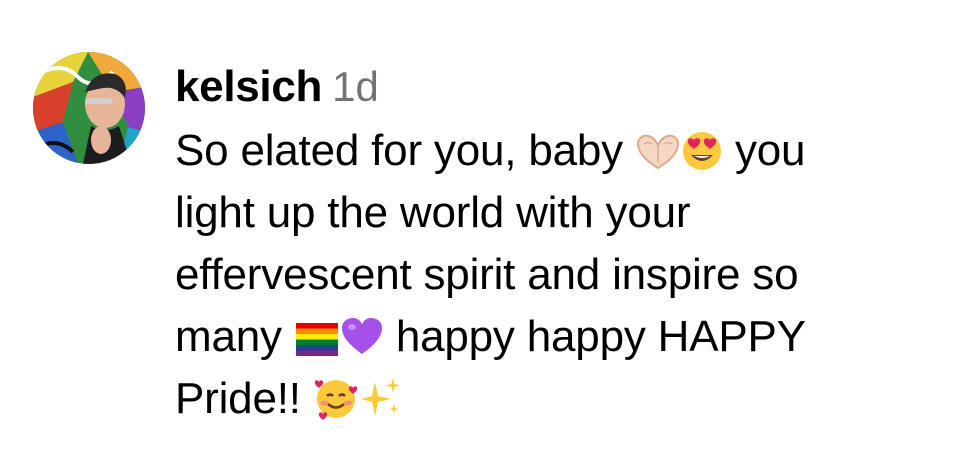  Describe the element at coordinates (555, 87) in the screenshot. I see `comment-header: kelsich 1d` at that location.